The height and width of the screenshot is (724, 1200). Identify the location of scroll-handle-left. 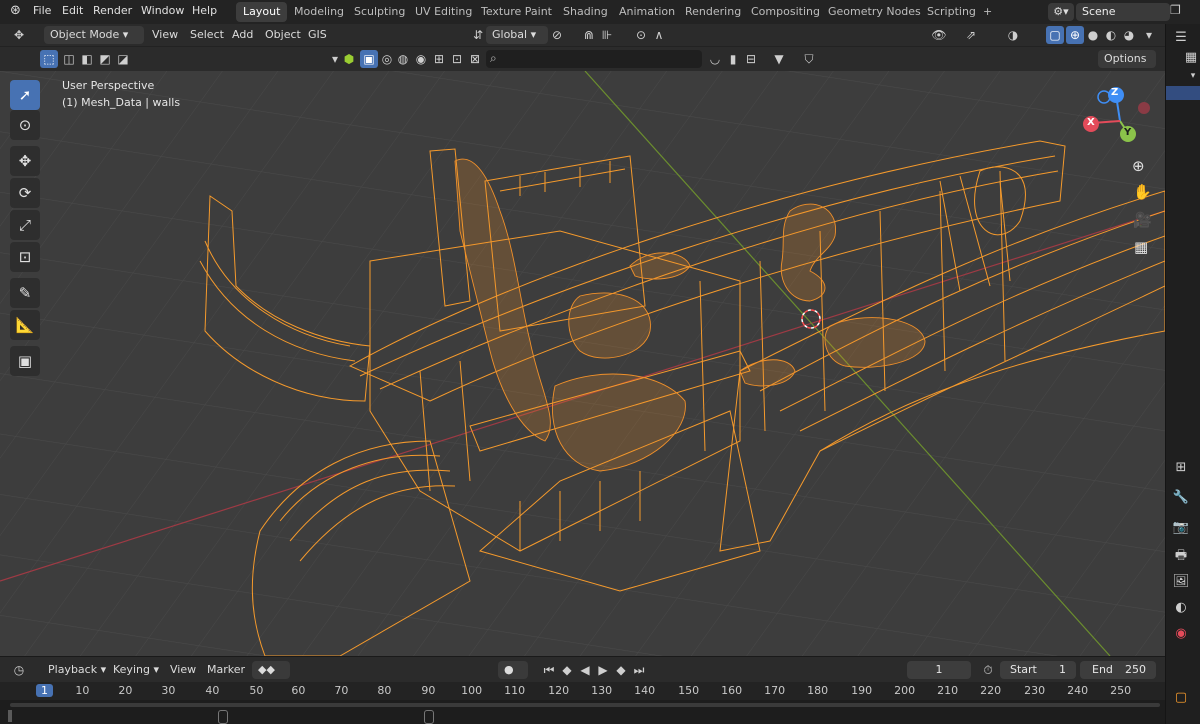
(10, 716).